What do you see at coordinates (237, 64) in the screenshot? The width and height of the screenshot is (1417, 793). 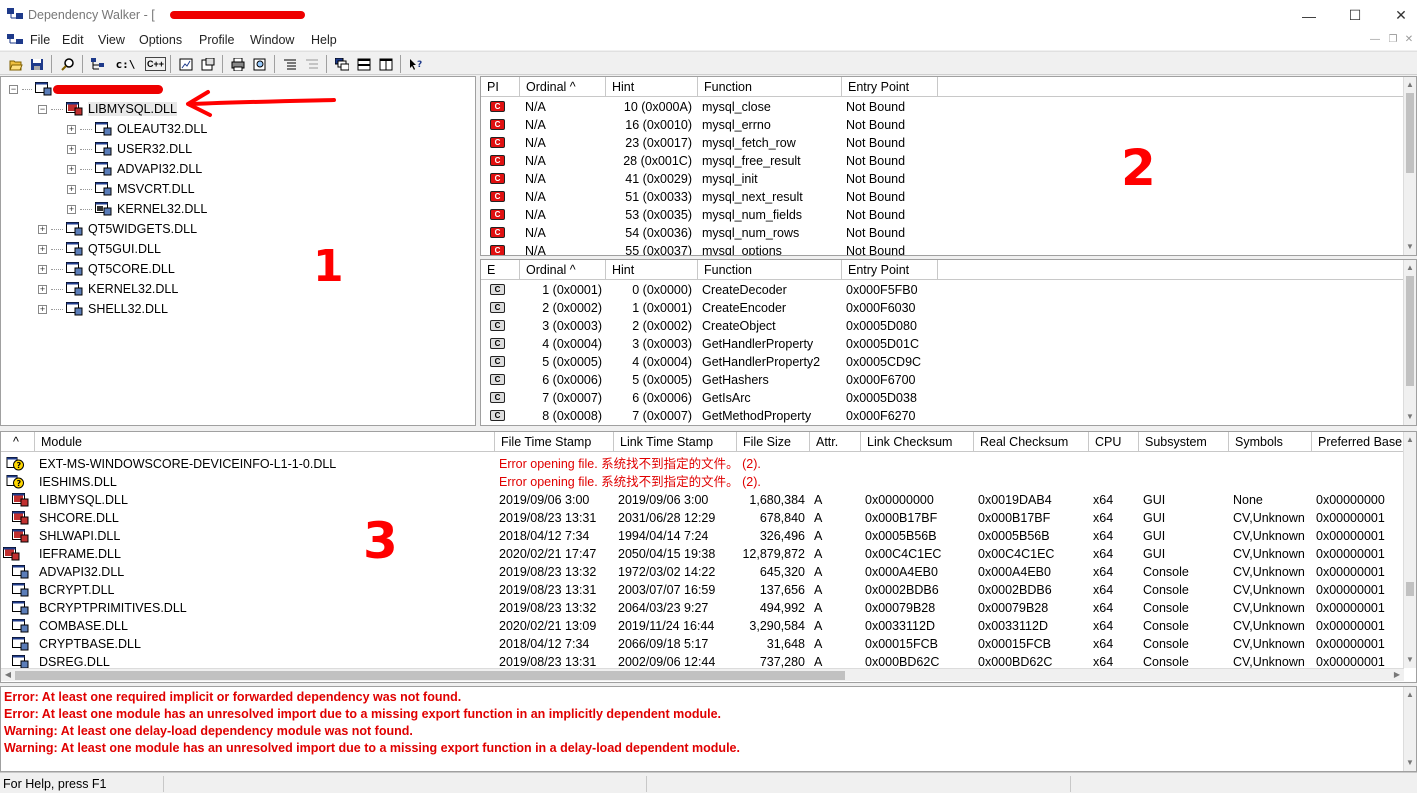 I see `print-button` at bounding box center [237, 64].